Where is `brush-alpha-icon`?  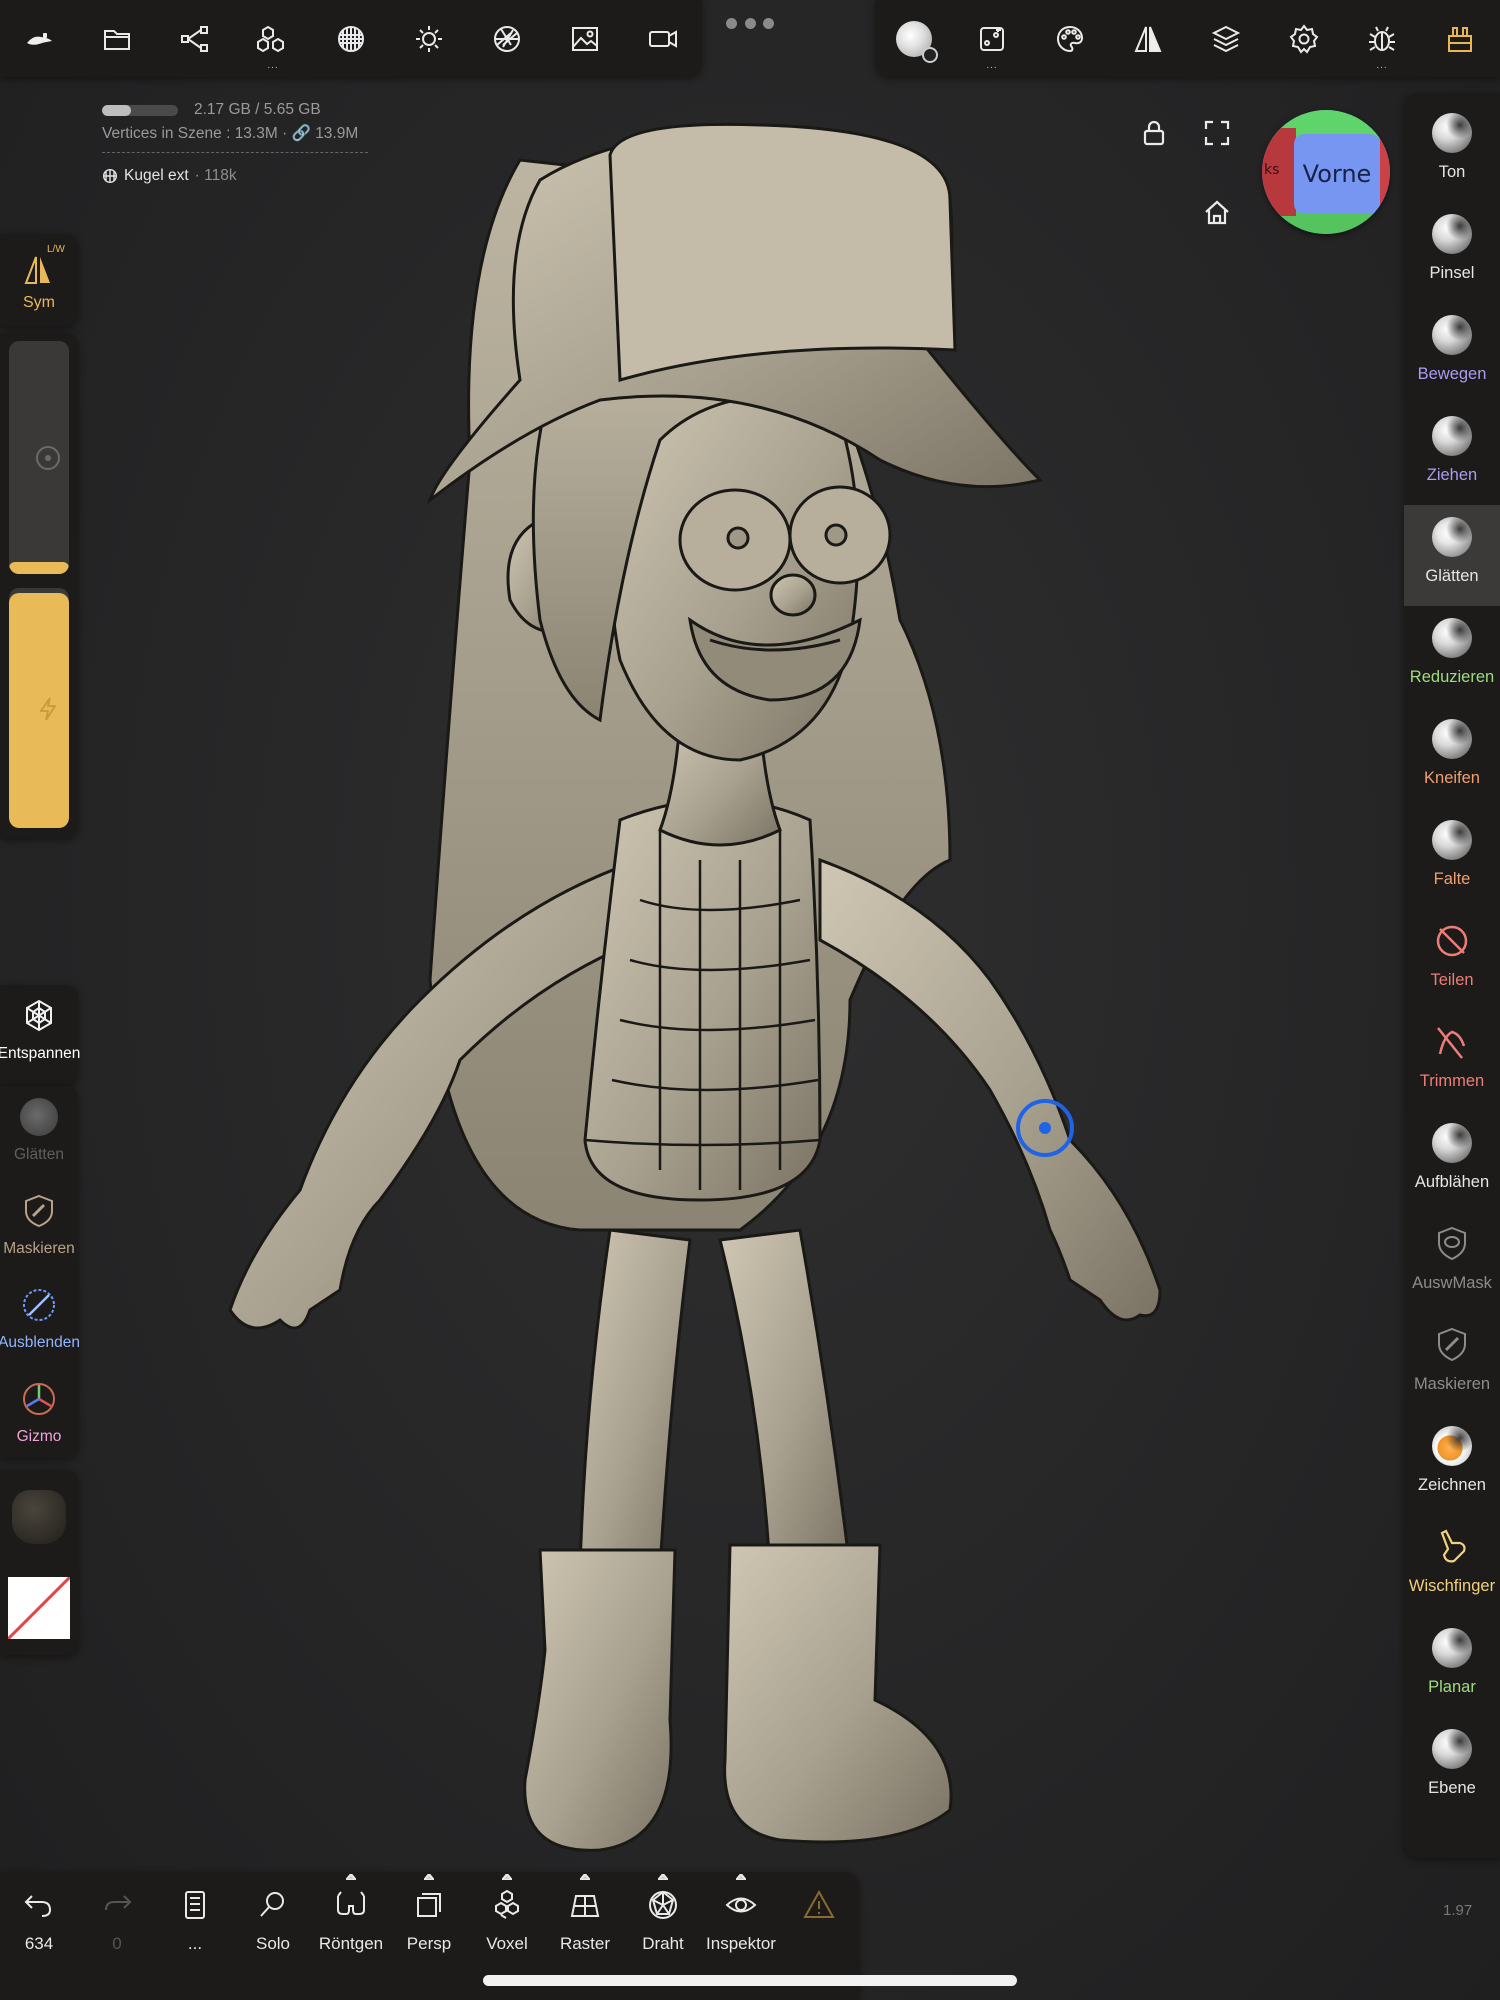 brush-alpha-icon is located at coordinates (914, 38).